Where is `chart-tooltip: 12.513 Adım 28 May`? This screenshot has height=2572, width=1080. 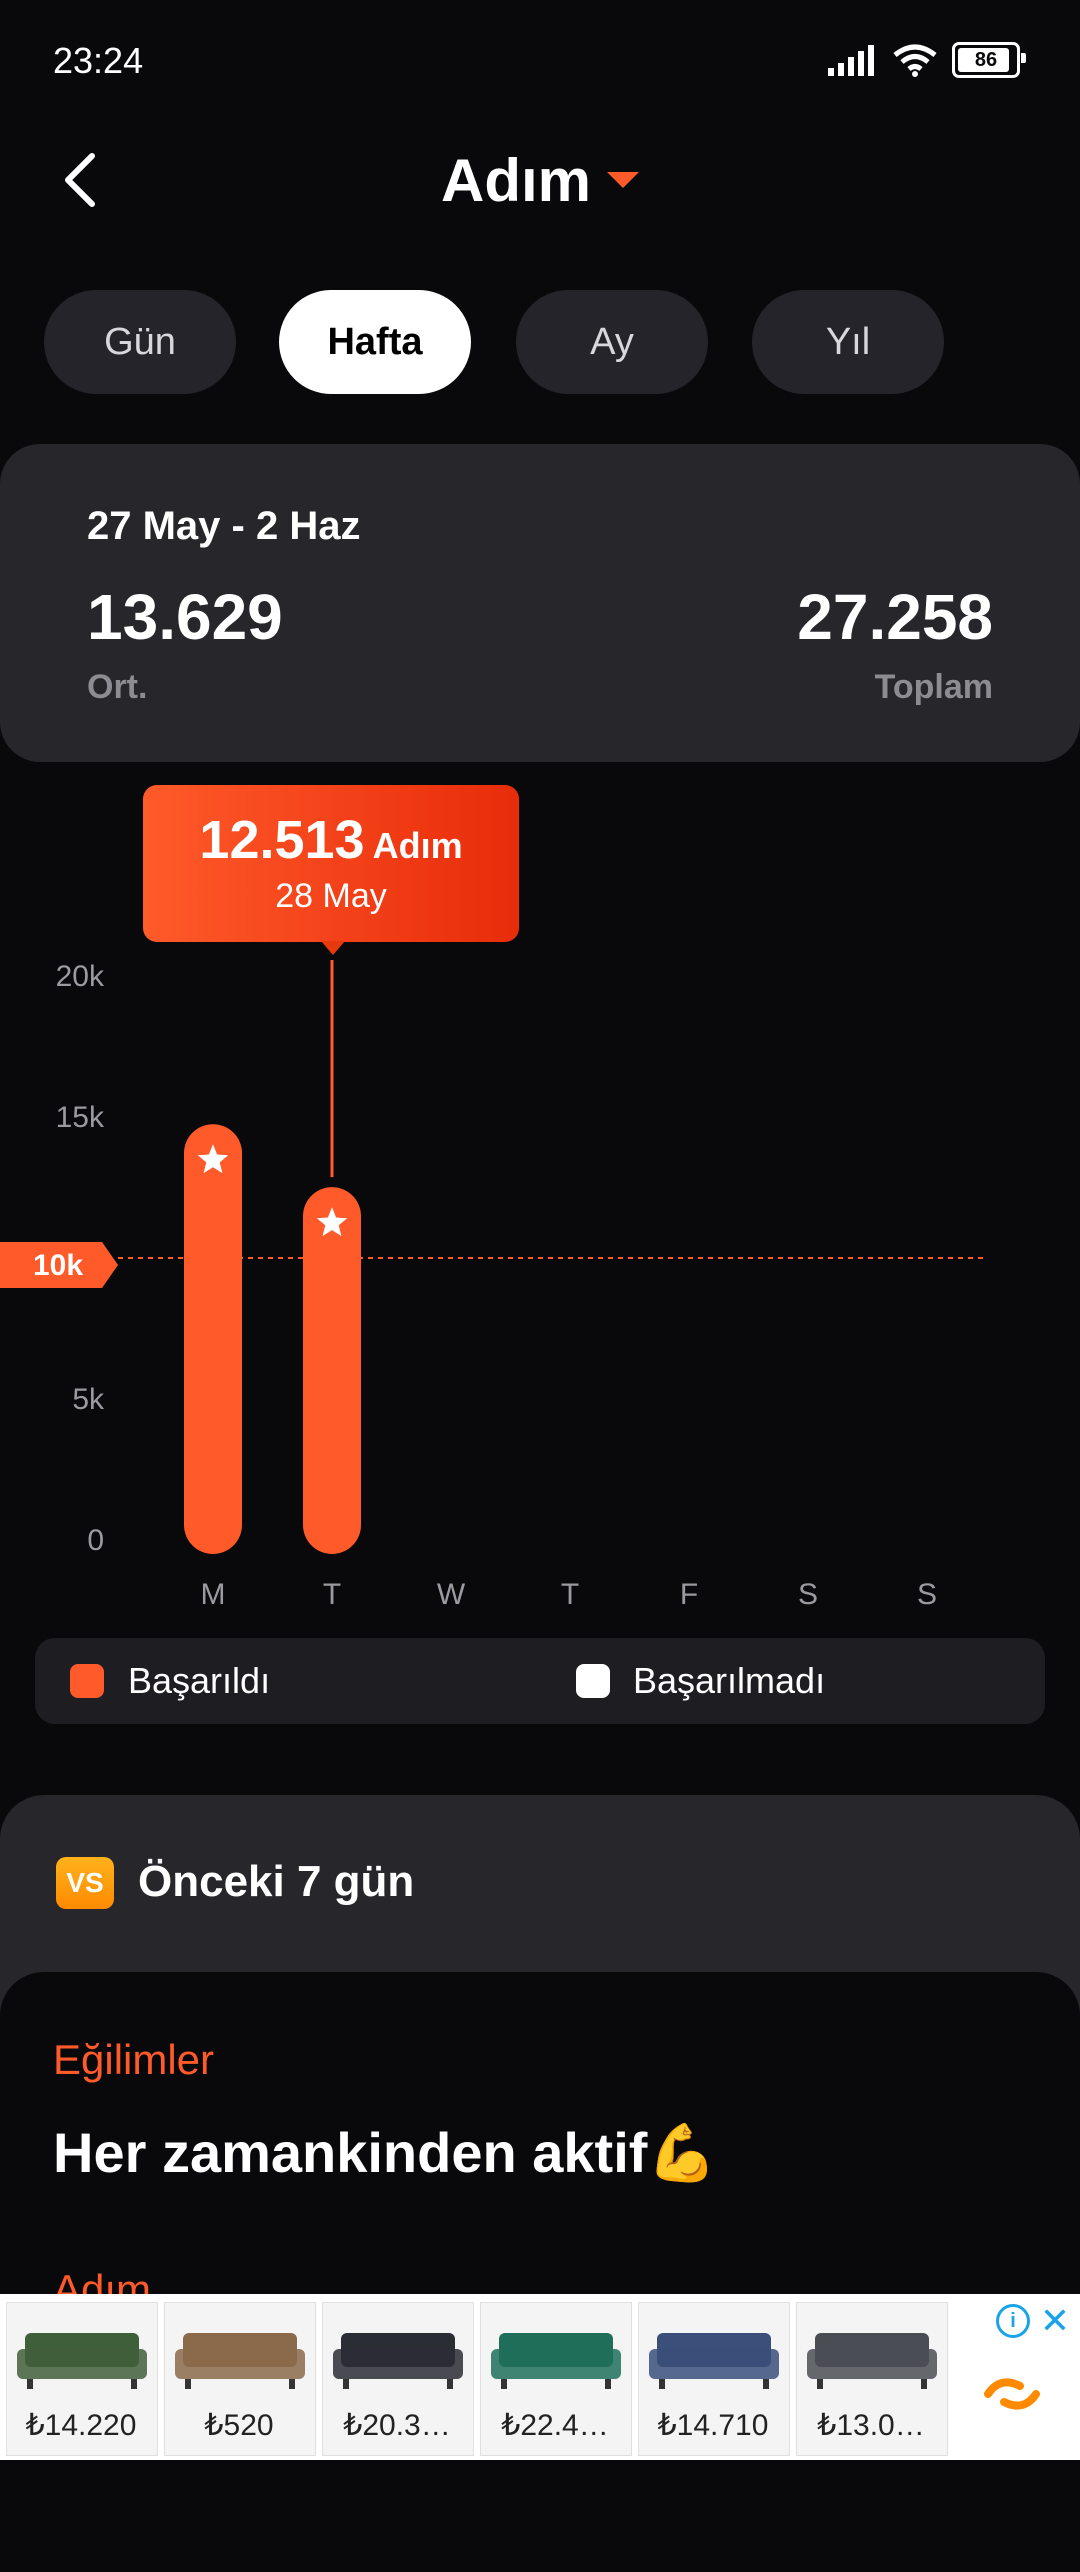 chart-tooltip: 12.513 Adım 28 May is located at coordinates (331, 863).